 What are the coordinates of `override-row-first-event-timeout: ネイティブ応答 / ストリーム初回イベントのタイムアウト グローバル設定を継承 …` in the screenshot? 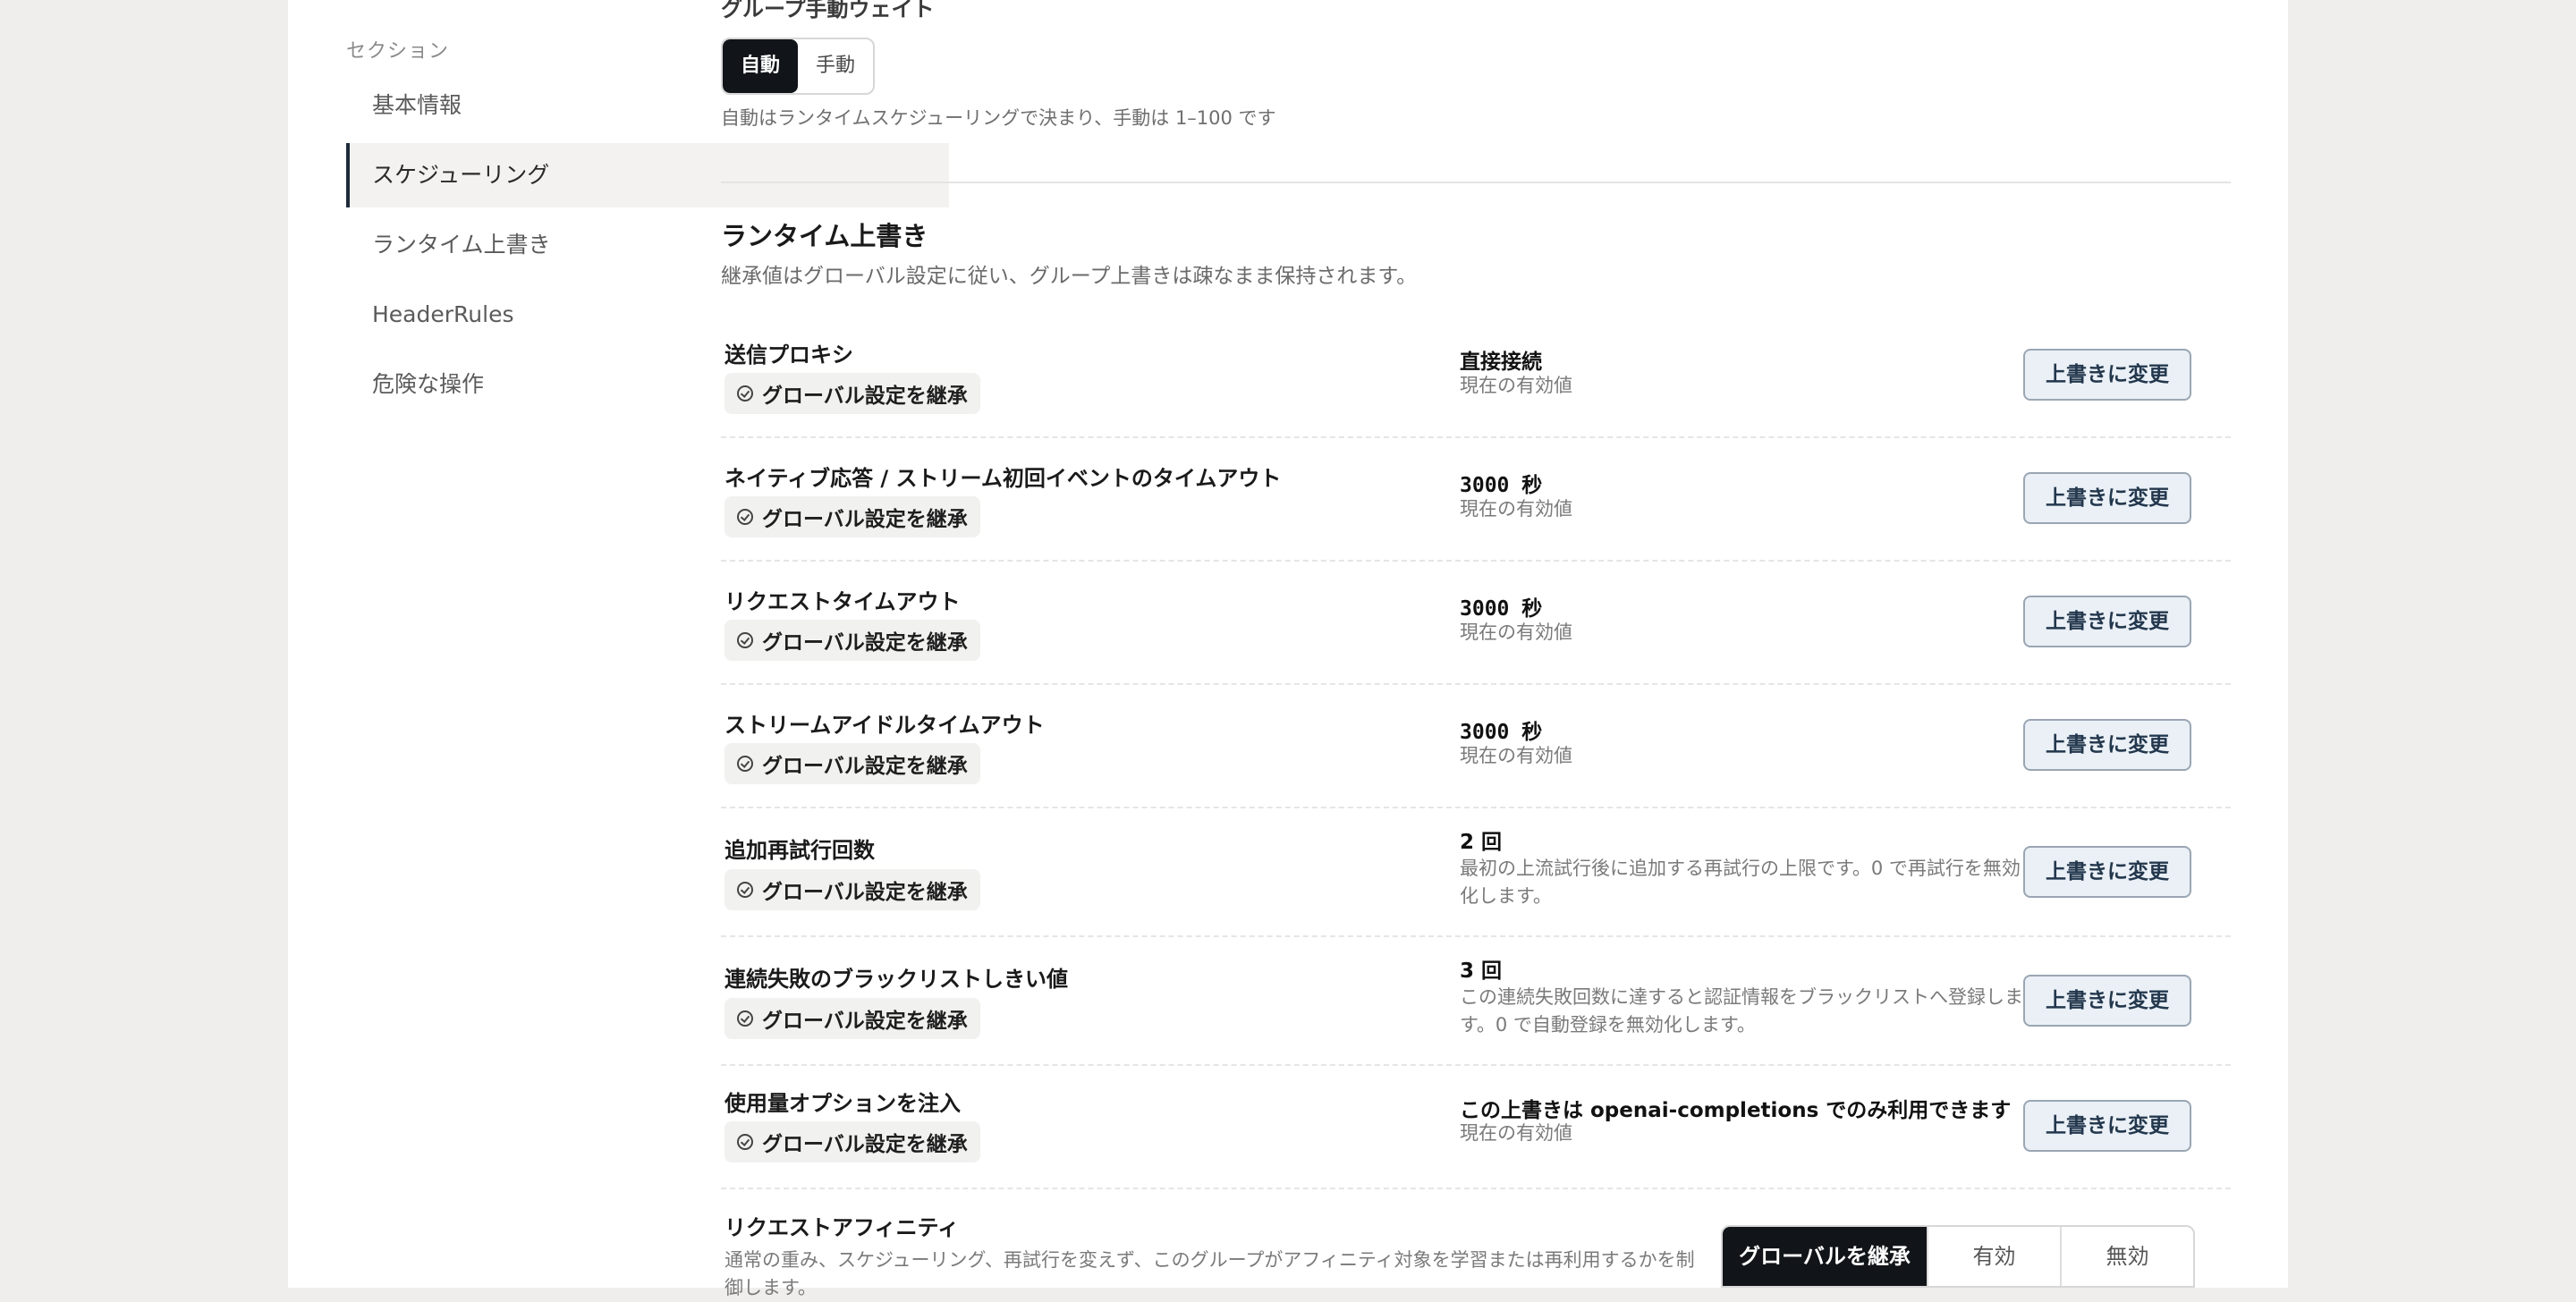 It's located at (1476, 500).